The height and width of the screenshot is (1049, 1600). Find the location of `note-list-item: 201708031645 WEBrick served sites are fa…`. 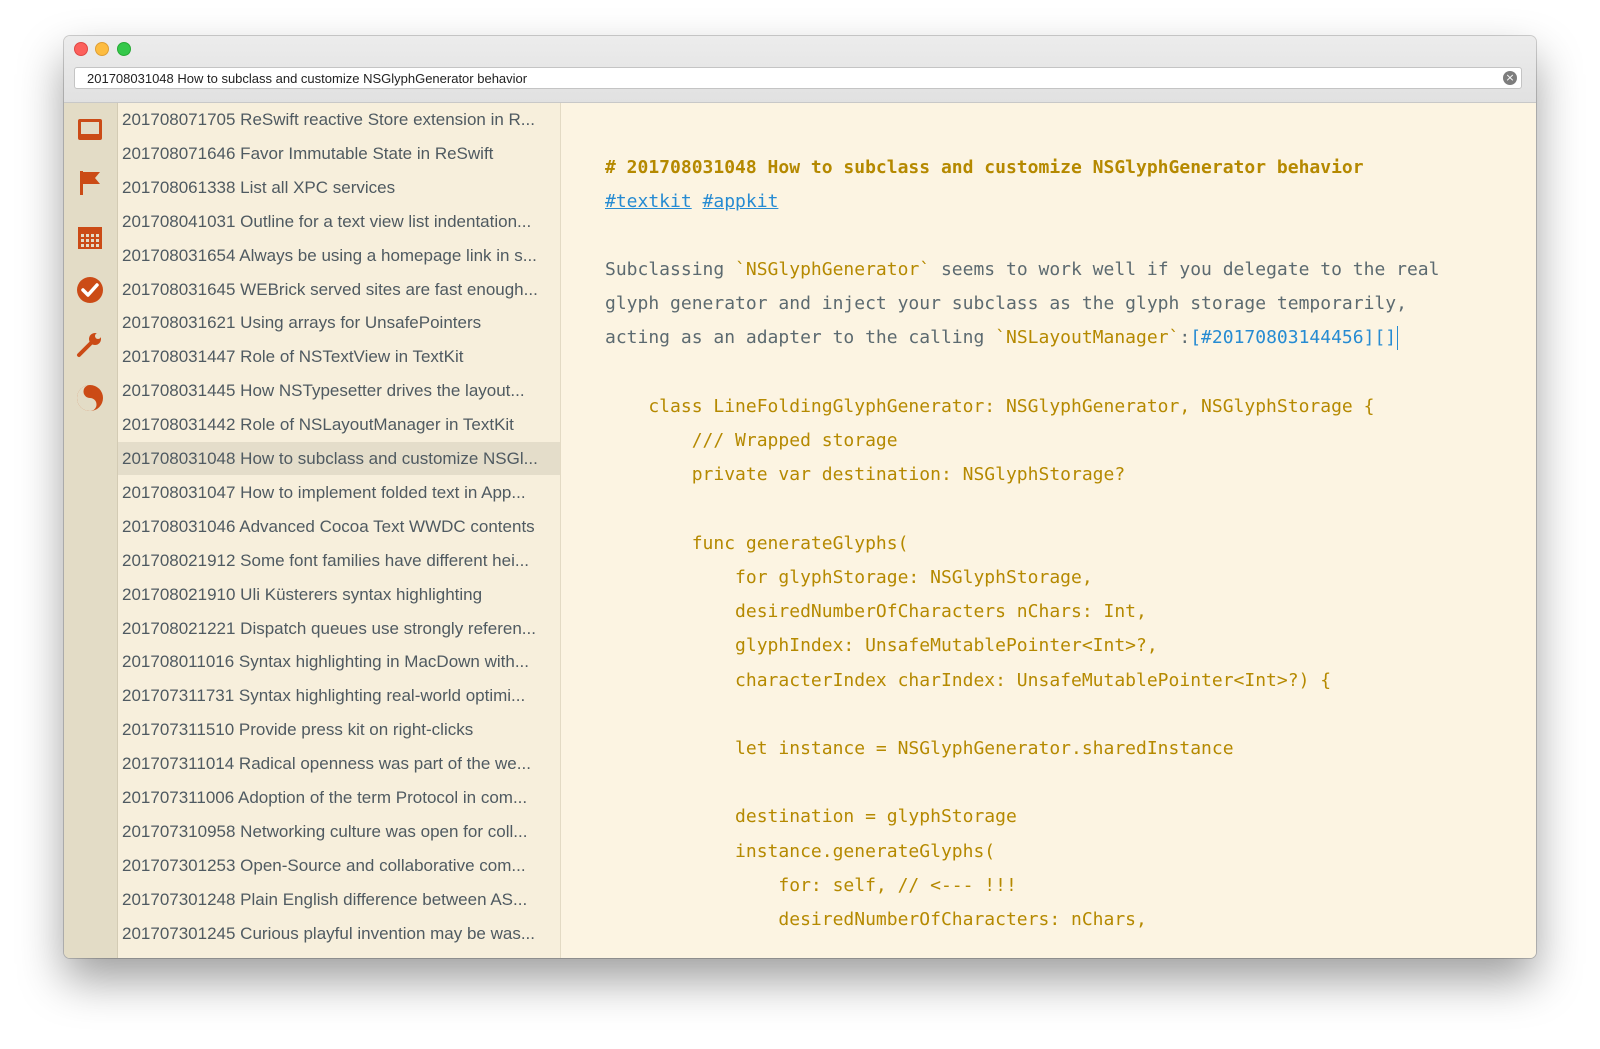

note-list-item: 201708031645 WEBrick served sites are fa… is located at coordinates (339, 289).